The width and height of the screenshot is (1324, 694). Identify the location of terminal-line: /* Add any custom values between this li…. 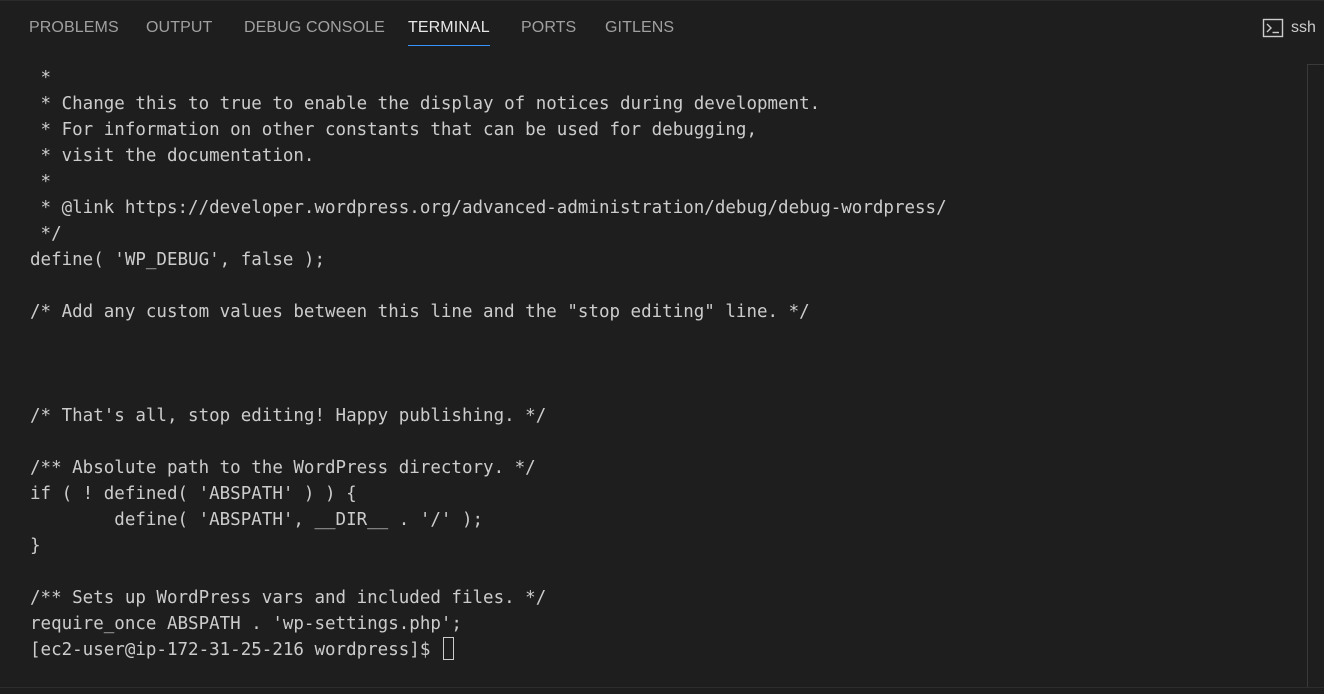
(420, 312).